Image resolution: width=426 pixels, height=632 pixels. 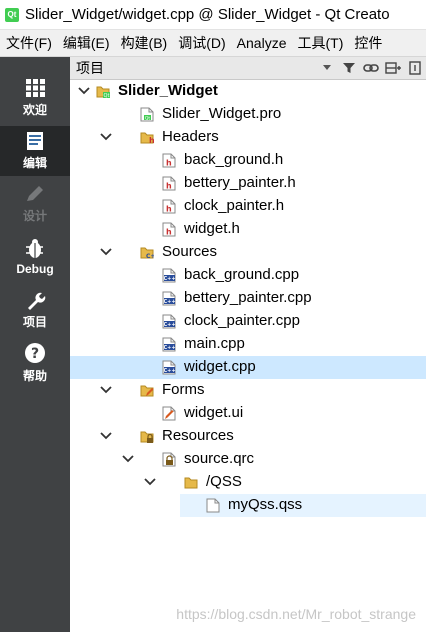 What do you see at coordinates (371, 68) in the screenshot?
I see `link-icon` at bounding box center [371, 68].